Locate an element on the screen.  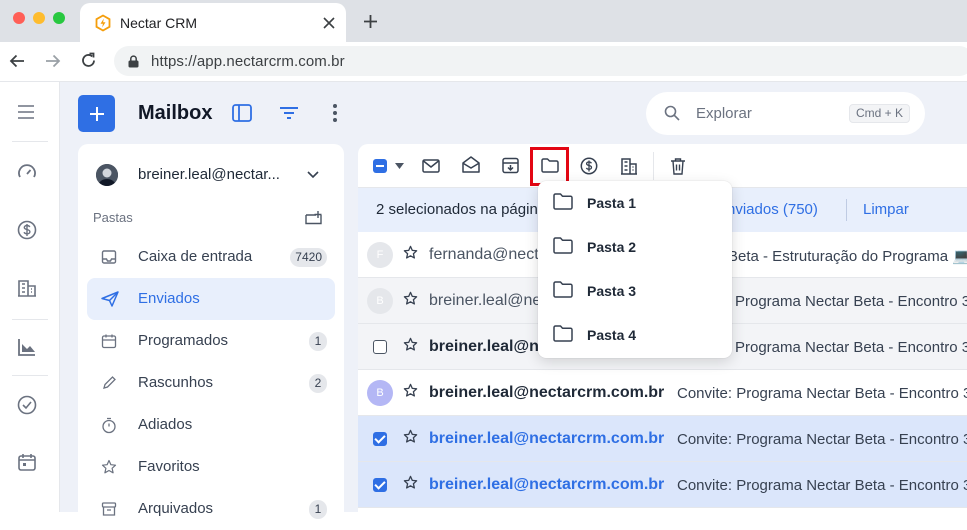
dollar-icon is located at coordinates (27, 230).